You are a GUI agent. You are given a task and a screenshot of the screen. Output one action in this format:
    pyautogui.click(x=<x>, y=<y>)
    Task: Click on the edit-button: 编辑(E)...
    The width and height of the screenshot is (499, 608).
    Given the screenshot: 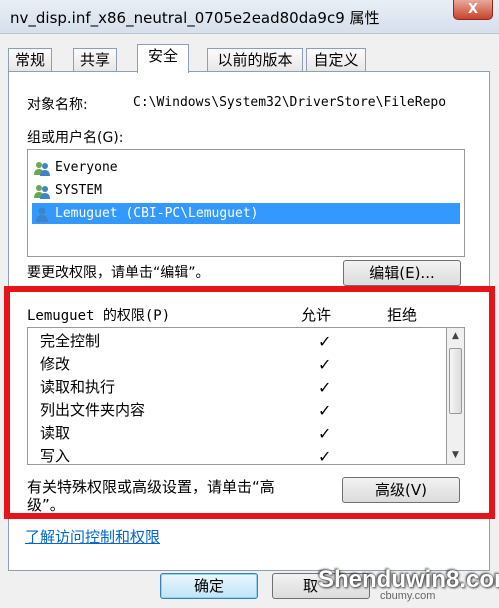 What is the action you would take?
    pyautogui.click(x=402, y=273)
    